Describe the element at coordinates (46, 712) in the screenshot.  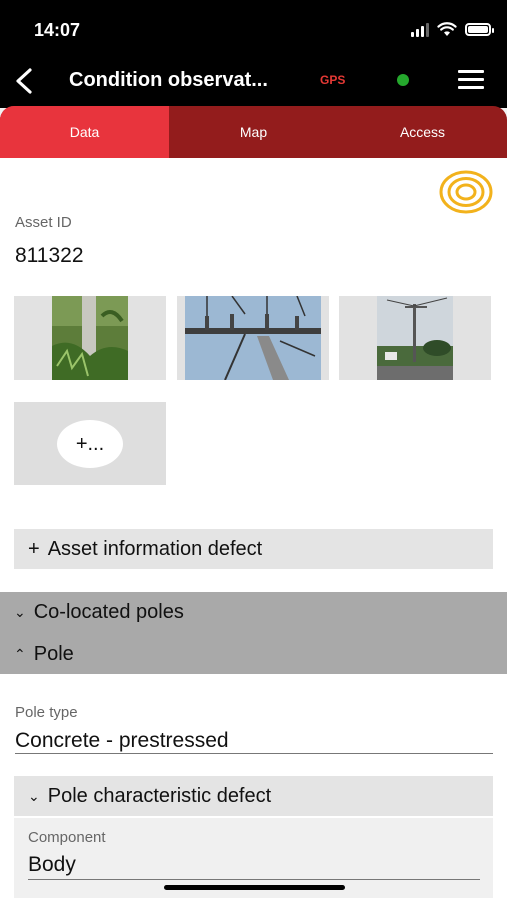
I see `pole-type-label: Pole type` at that location.